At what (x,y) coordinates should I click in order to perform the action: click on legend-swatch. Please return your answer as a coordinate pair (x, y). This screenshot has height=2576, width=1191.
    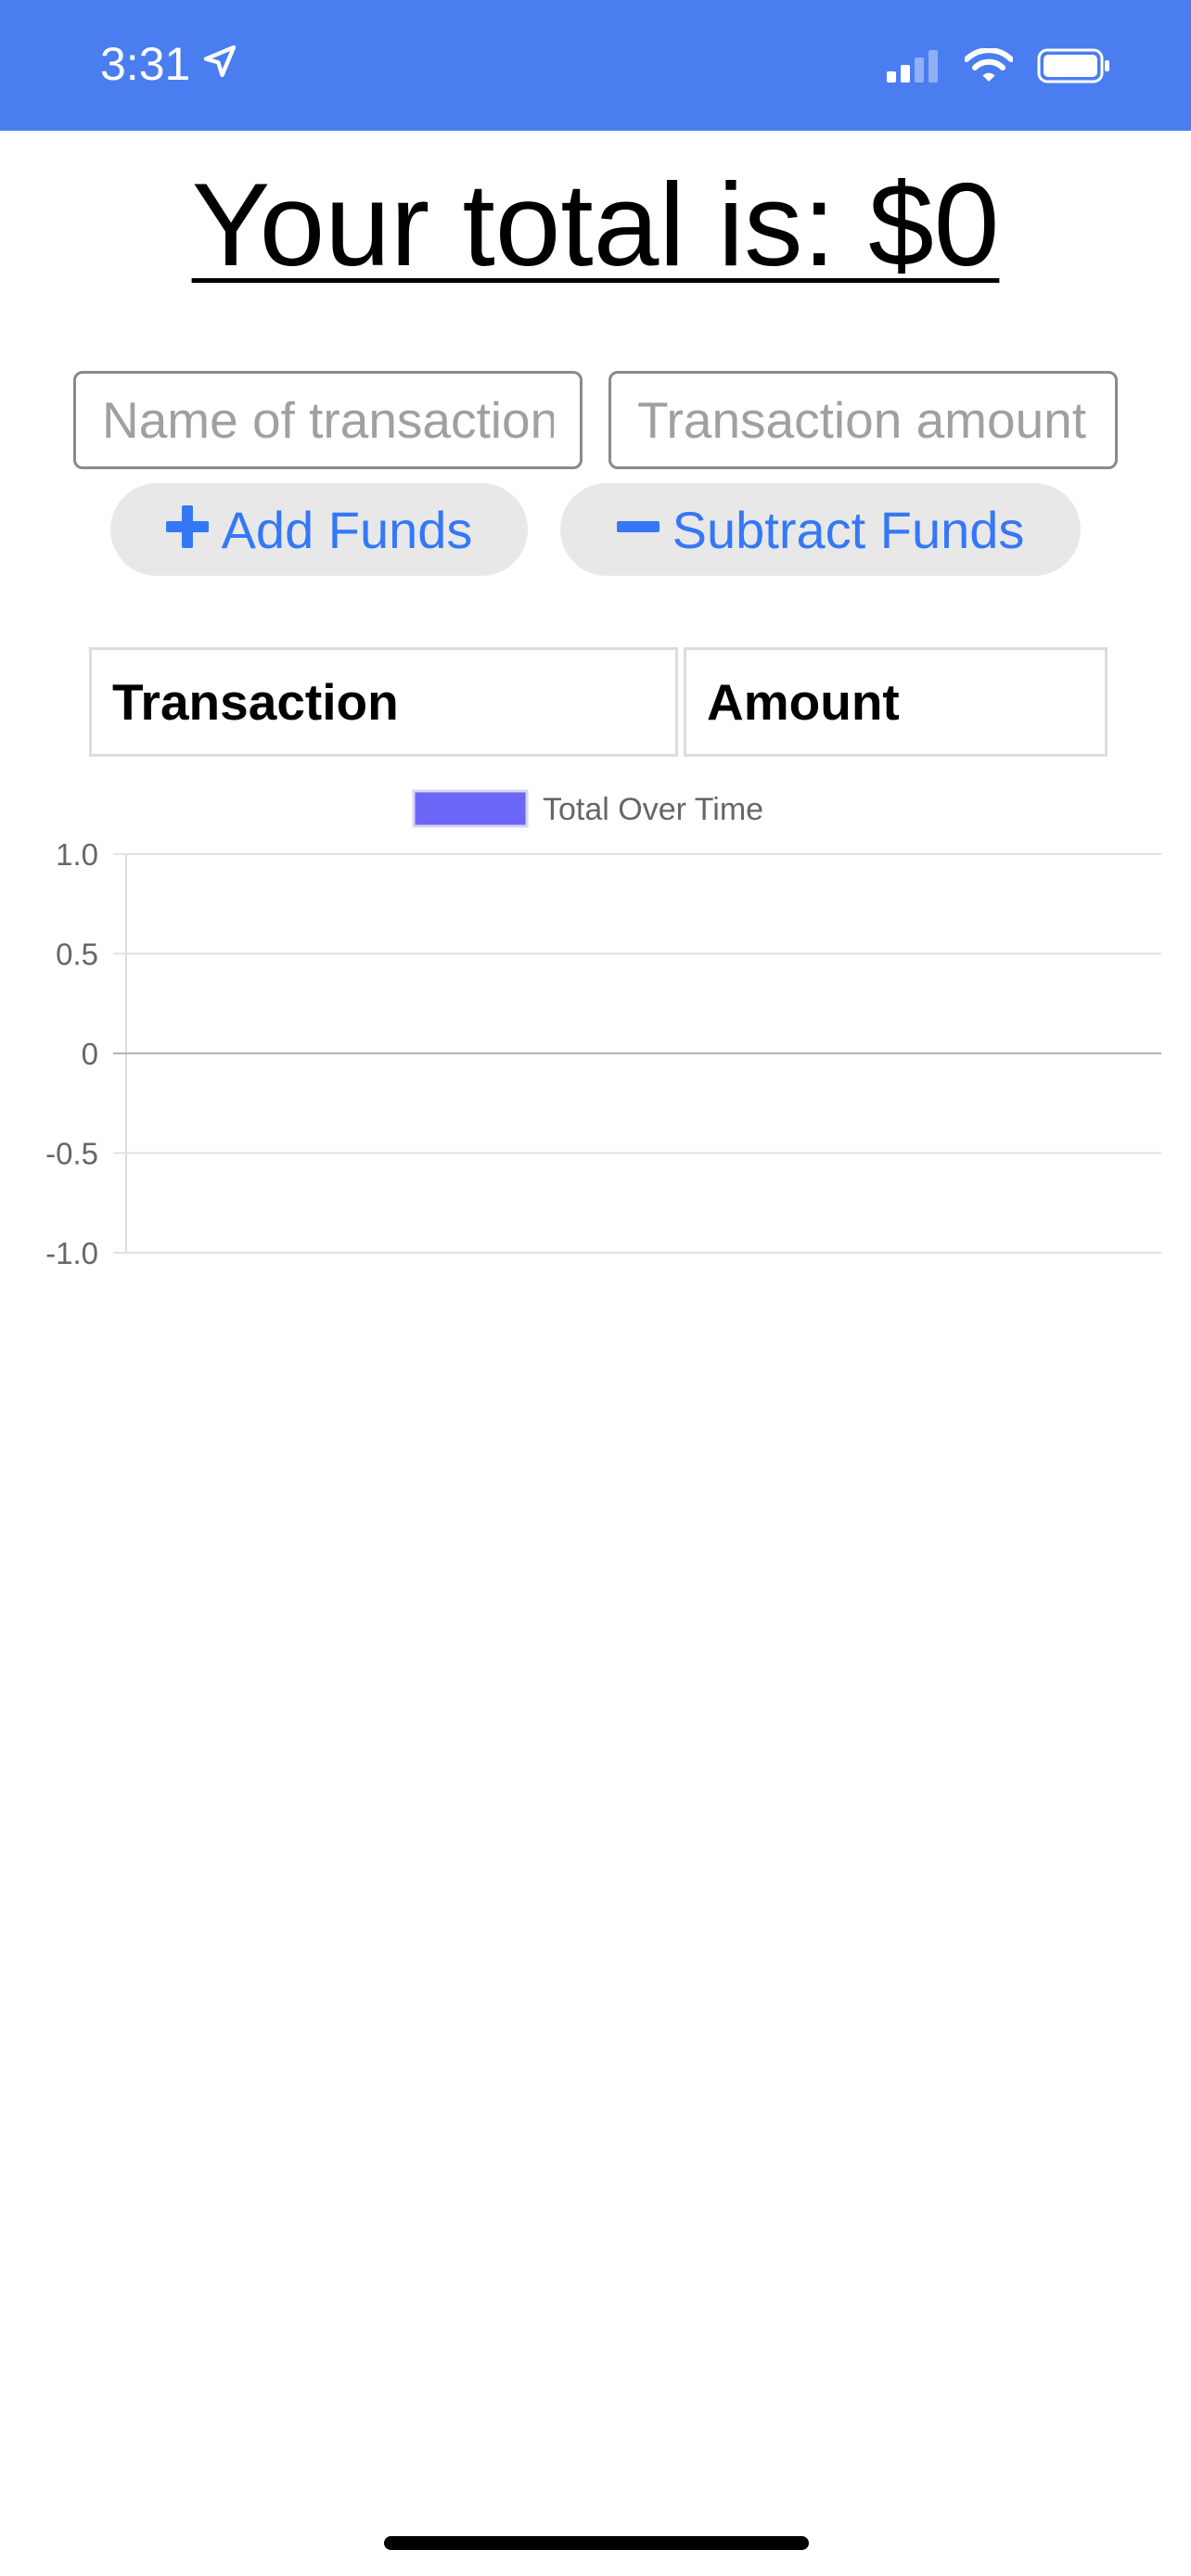
    Looking at the image, I should click on (470, 809).